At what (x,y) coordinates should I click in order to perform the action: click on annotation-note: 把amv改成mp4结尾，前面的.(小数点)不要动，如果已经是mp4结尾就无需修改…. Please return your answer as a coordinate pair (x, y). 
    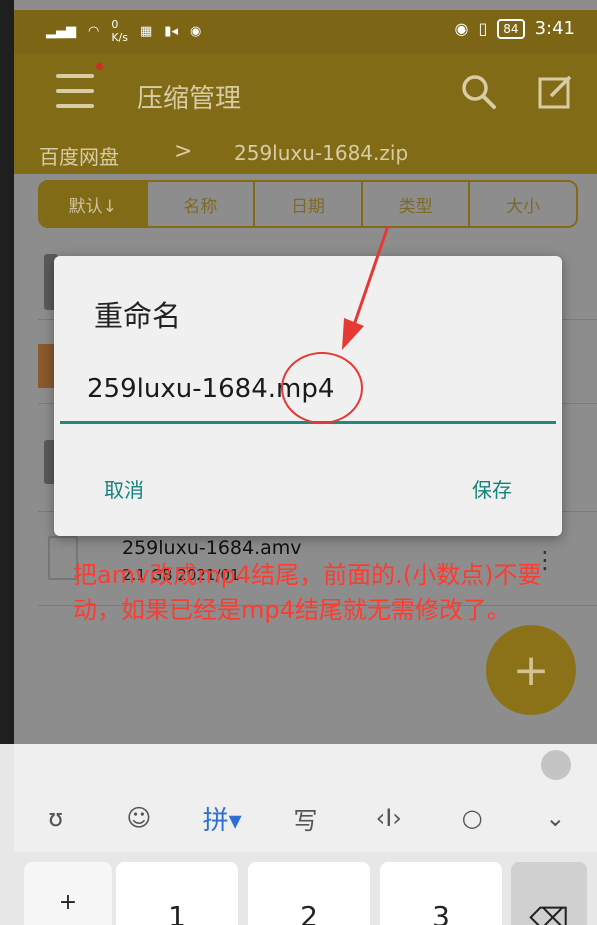
    Looking at the image, I should click on (307, 592).